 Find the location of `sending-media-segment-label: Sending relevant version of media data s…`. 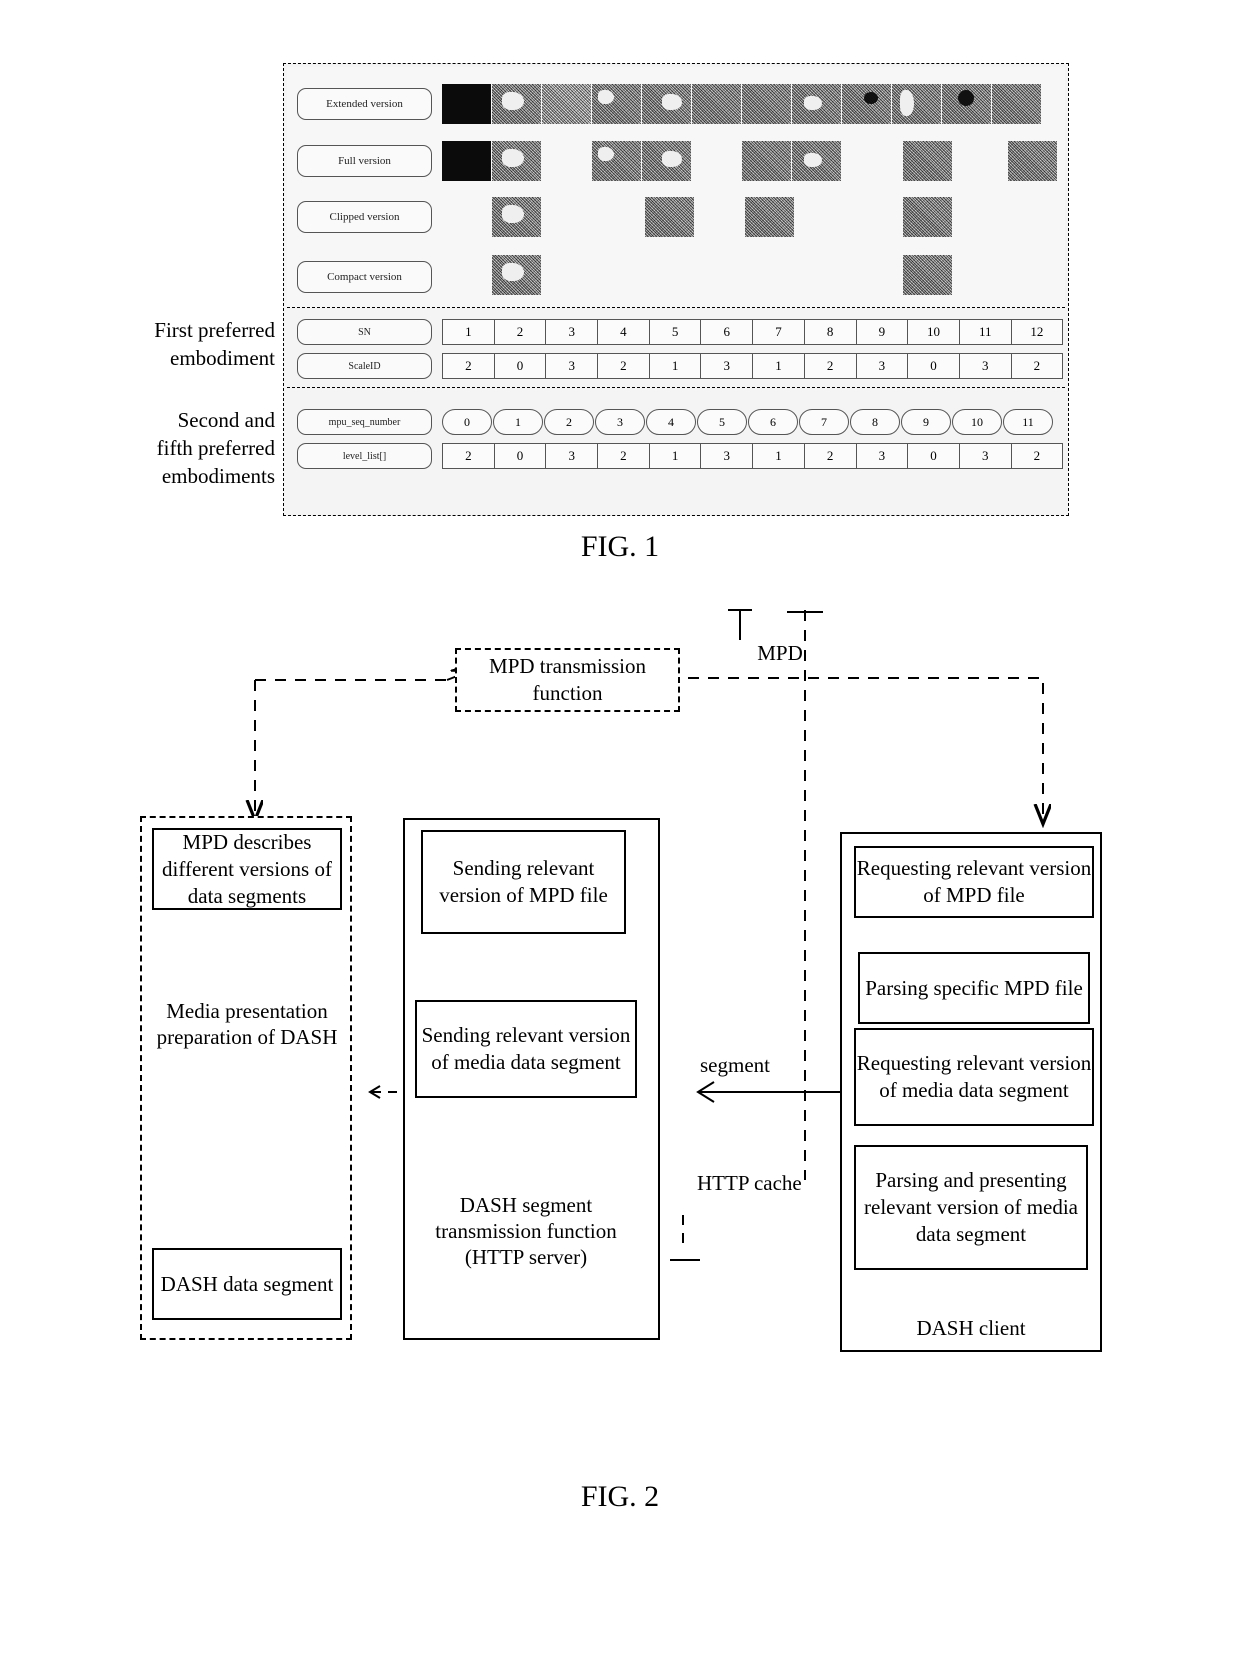

sending-media-segment-label: Sending relevant version of media data s… is located at coordinates (526, 1048).